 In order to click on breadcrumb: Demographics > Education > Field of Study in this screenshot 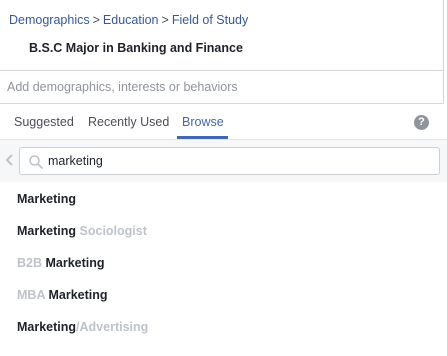, I will do `click(128, 20)`.